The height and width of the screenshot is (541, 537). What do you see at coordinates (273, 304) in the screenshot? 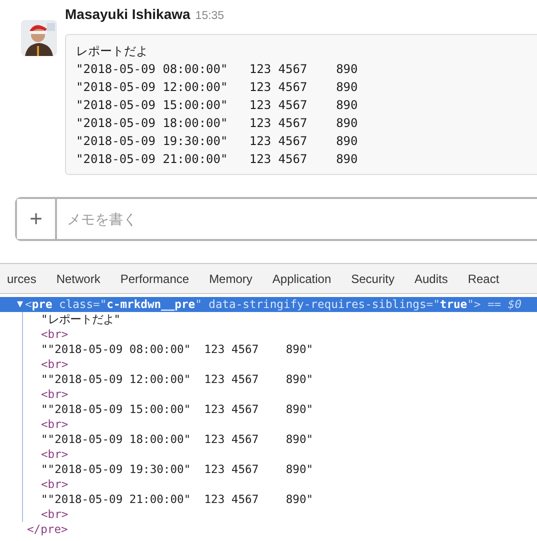
I see `element-tag: <pre class="c-mrkdwn__pre" data-stringify-requires-siblings="true"> == $0` at bounding box center [273, 304].